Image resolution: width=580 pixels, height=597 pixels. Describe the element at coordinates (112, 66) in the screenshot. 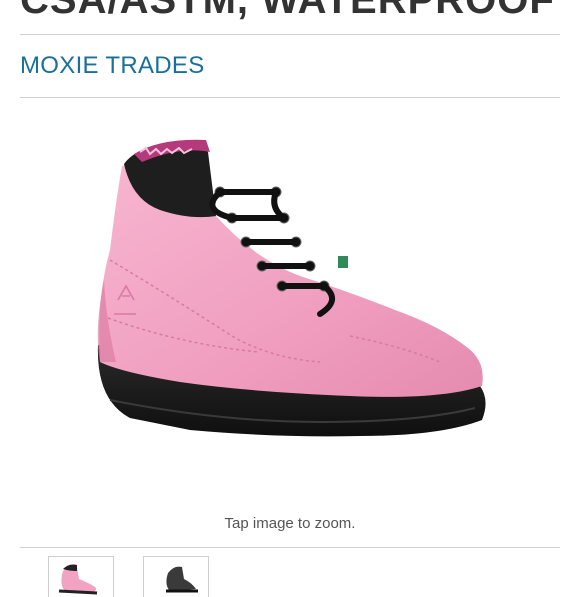

I see `brand-link: MOXIE TRADES` at that location.